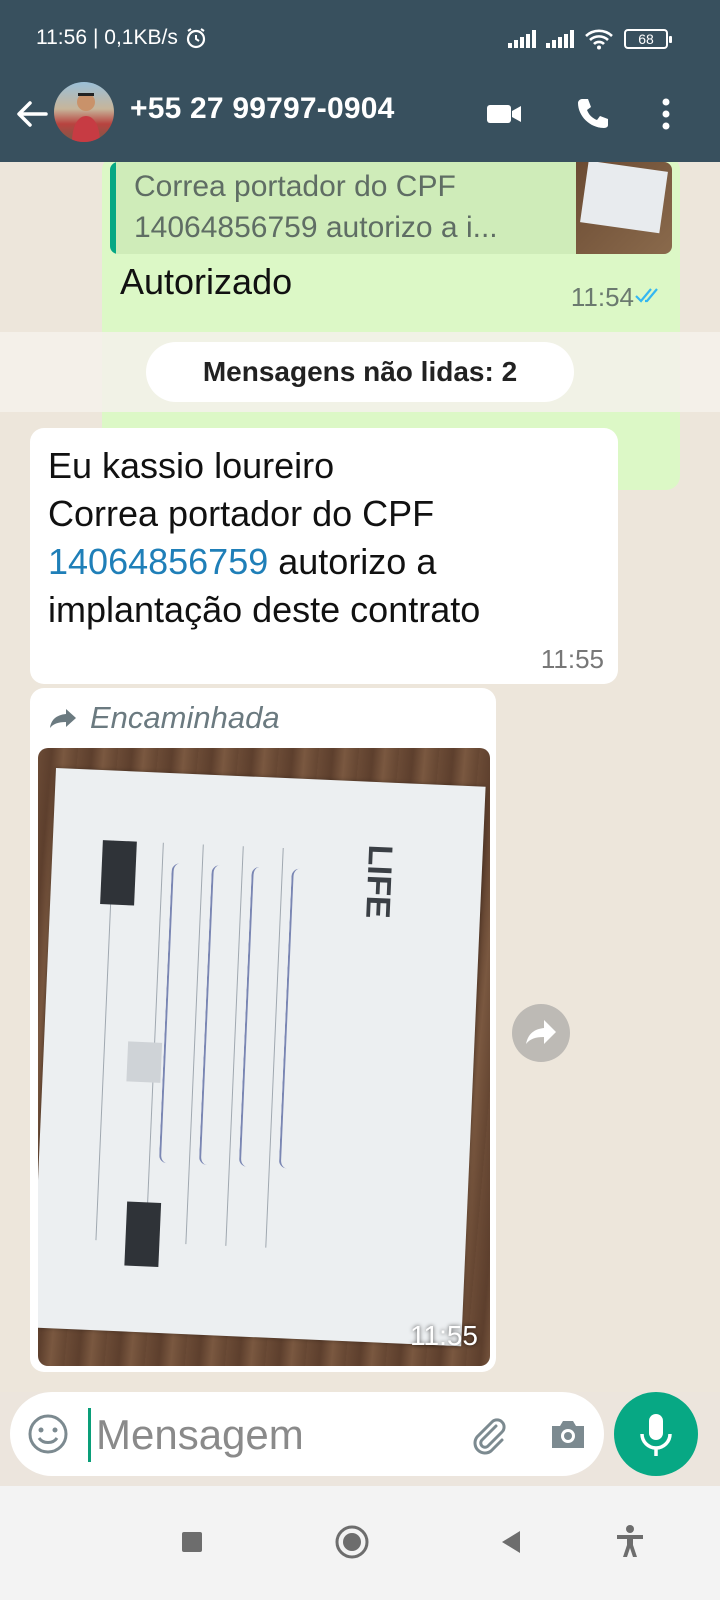  I want to click on message-composer, so click(307, 1434).